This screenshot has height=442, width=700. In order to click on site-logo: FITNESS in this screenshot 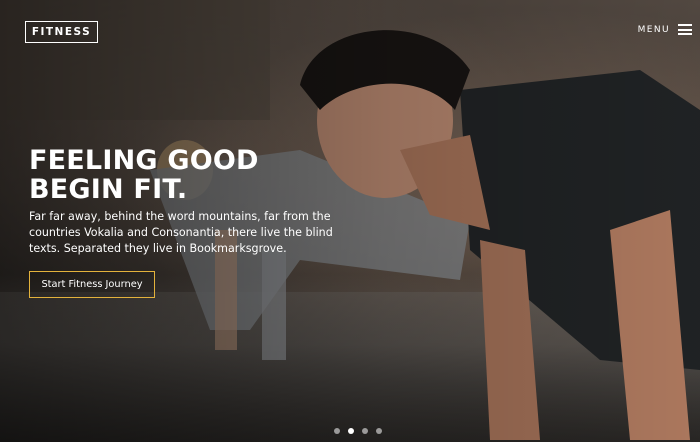, I will do `click(61, 32)`.